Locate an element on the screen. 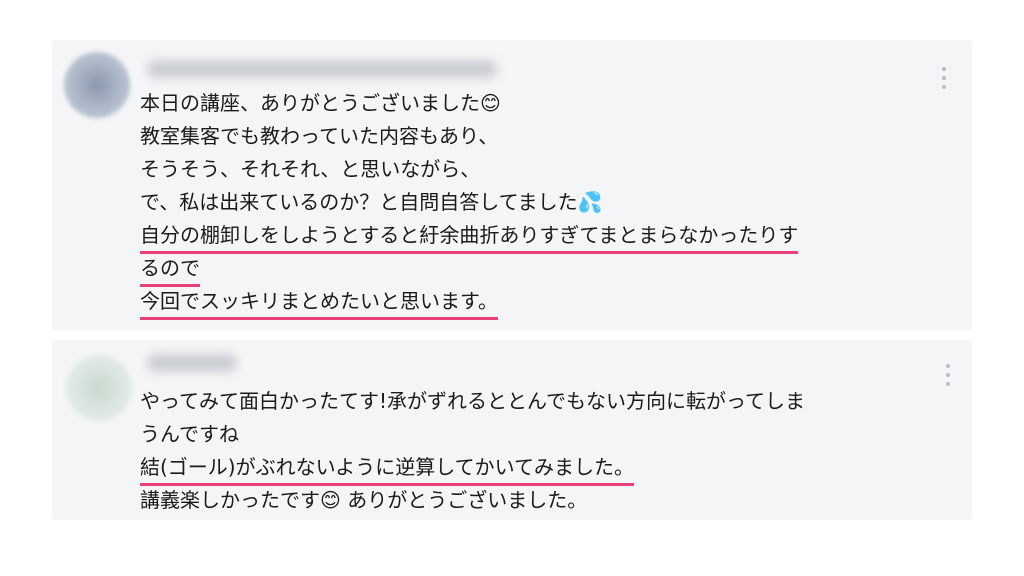 This screenshot has width=1024, height=576. comment-line: 本日の講座、ありがとうございました😊 is located at coordinates (320, 103).